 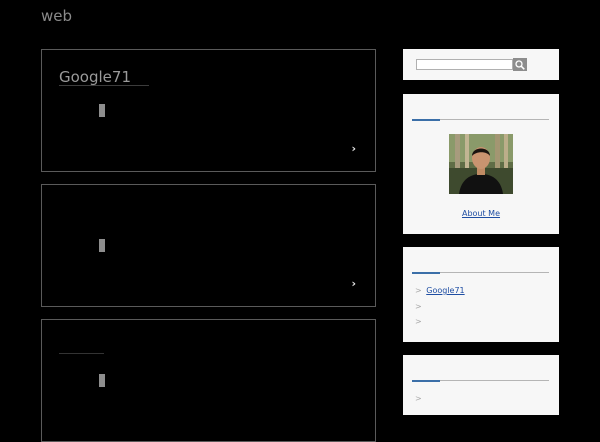 I want to click on links-widget: > Google71 > >, so click(x=481, y=294).